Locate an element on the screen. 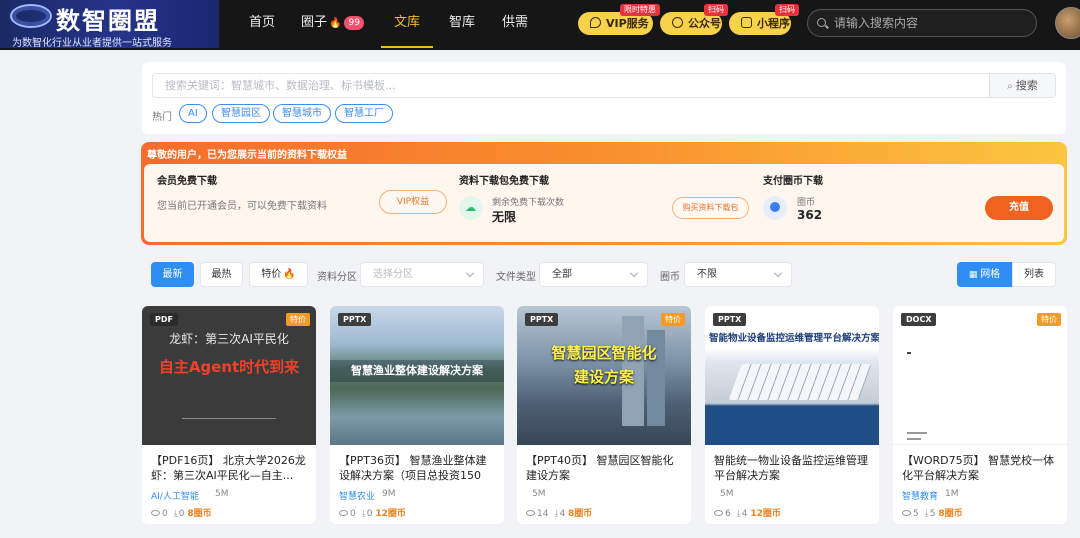 Image resolution: width=1080 pixels, height=538 pixels. mini-program-label: 小程序 is located at coordinates (773, 23).